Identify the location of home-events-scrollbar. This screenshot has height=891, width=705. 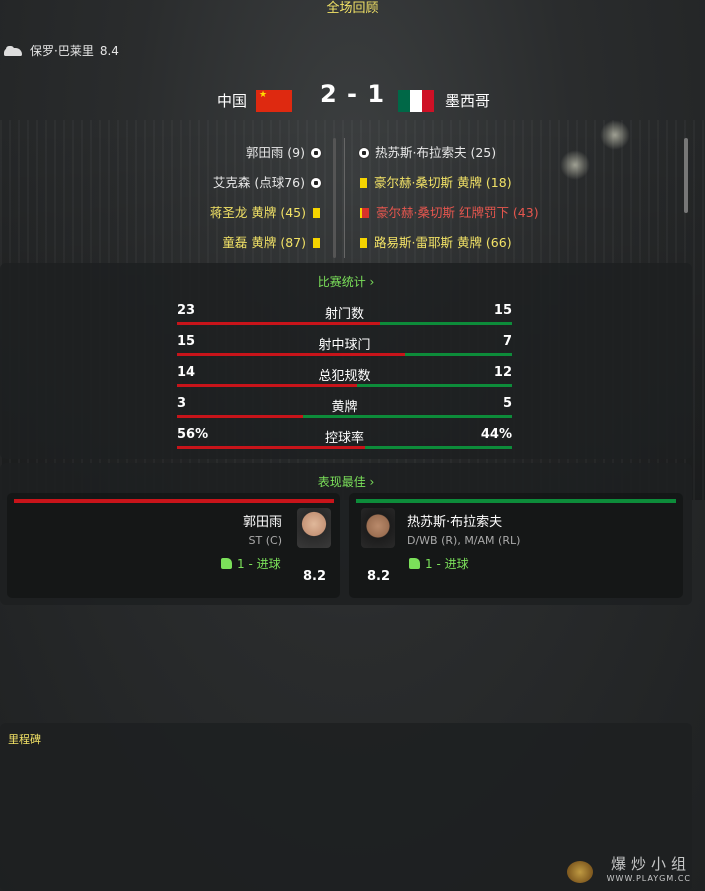
(334, 198).